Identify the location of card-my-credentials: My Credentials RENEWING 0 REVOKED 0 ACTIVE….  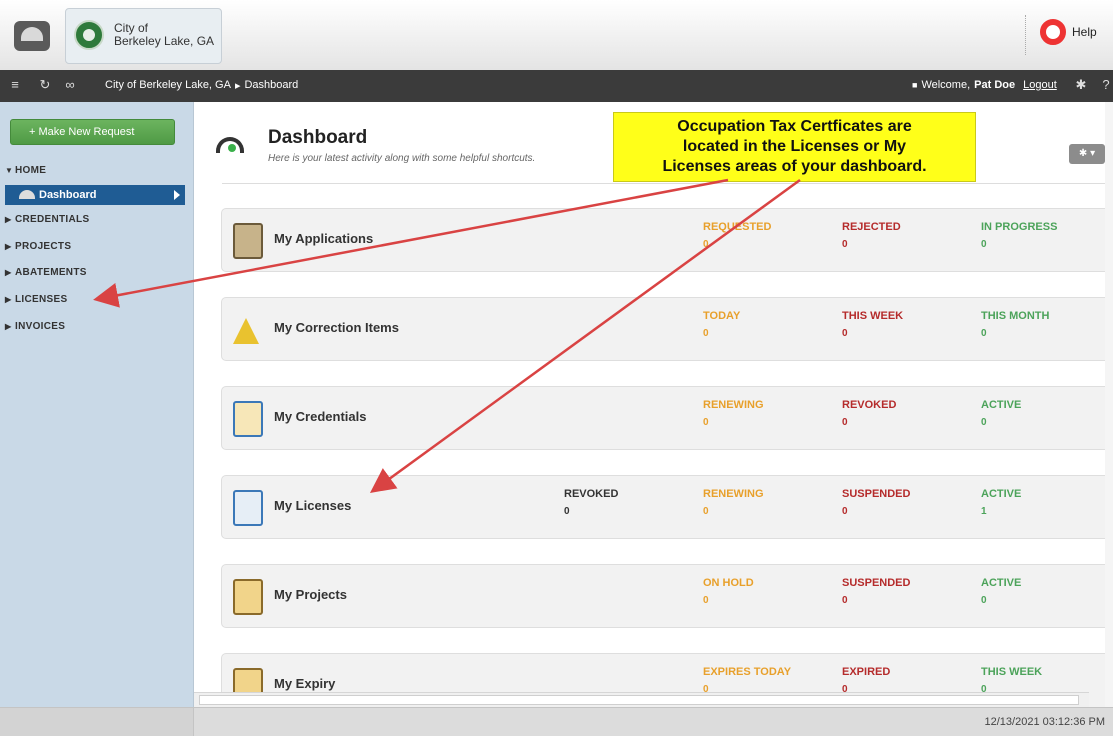
(666, 418).